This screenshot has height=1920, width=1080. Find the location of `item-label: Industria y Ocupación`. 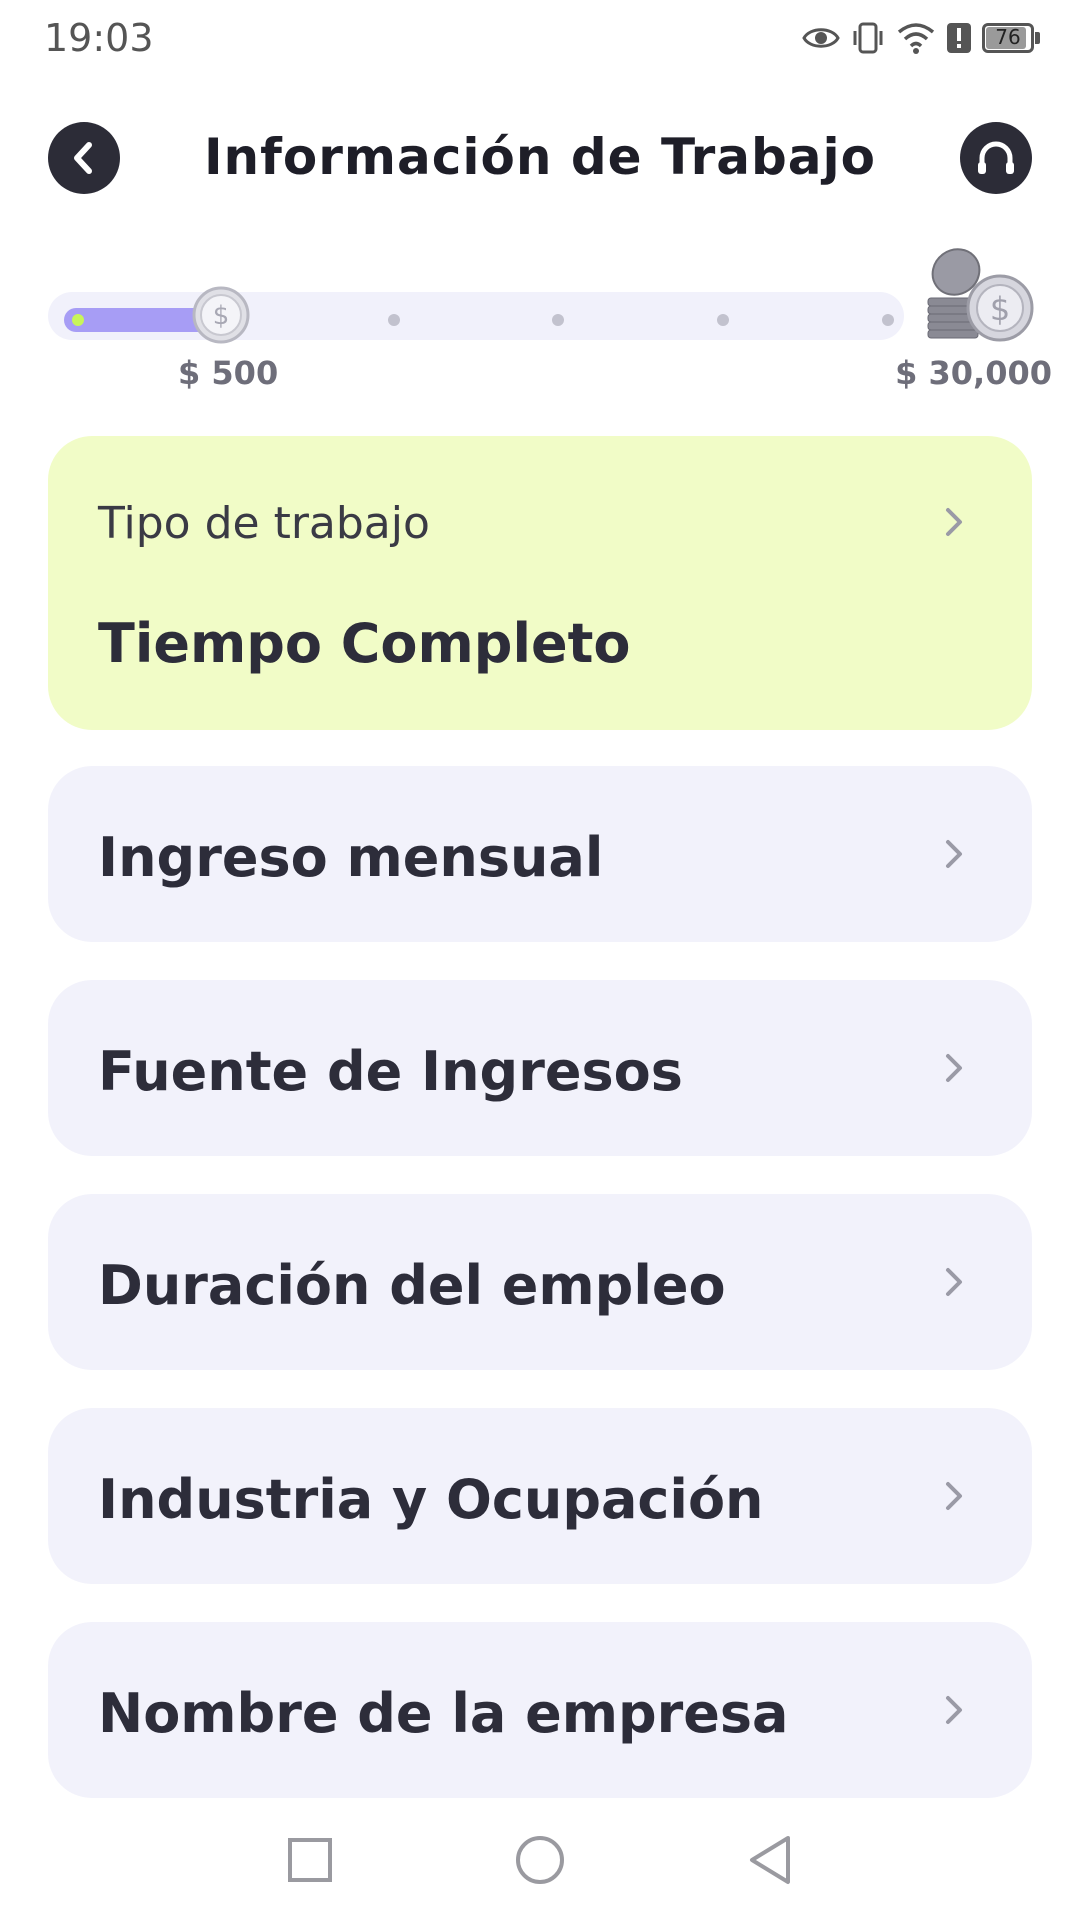

item-label: Industria y Ocupación is located at coordinates (431, 1499).